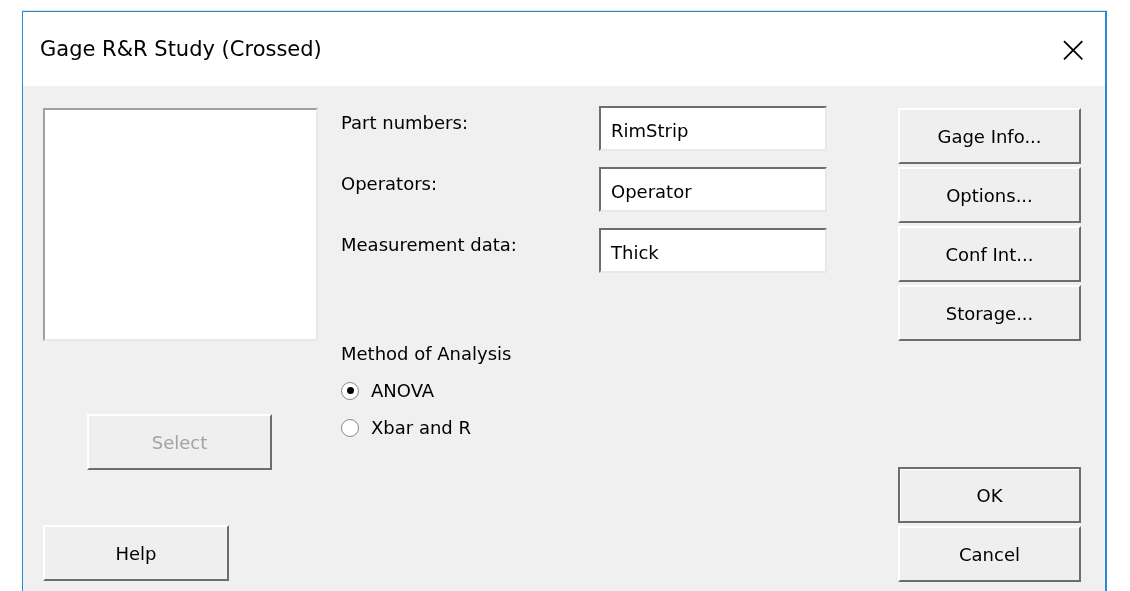 The width and height of the screenshot is (1130, 591). What do you see at coordinates (989, 495) in the screenshot?
I see `ok-button: OK` at bounding box center [989, 495].